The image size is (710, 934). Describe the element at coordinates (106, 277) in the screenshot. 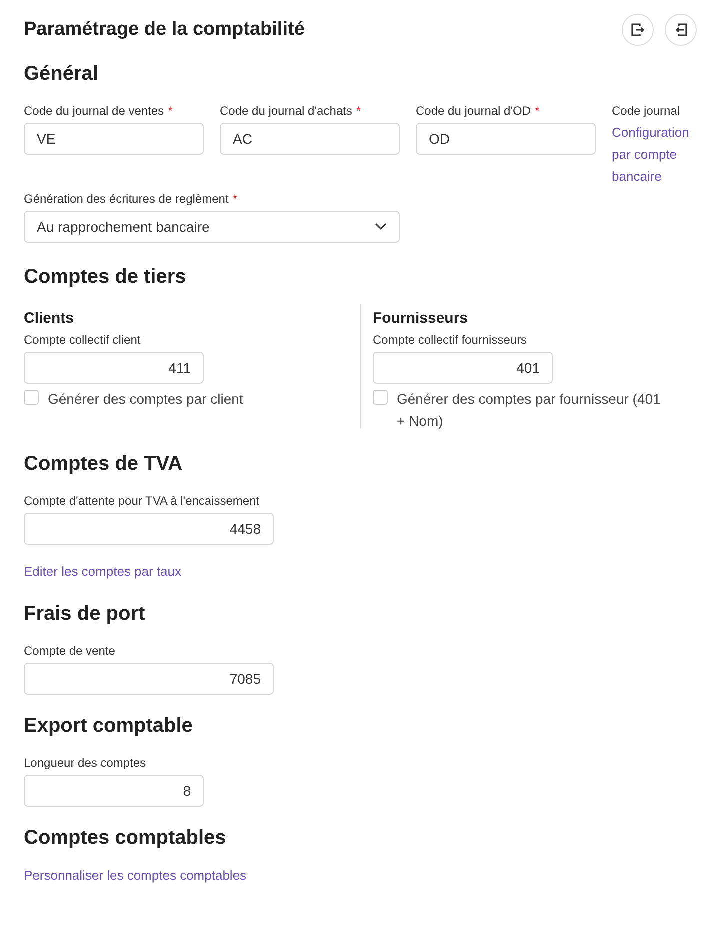

I see `section-heading: Comptes de tiers` at that location.